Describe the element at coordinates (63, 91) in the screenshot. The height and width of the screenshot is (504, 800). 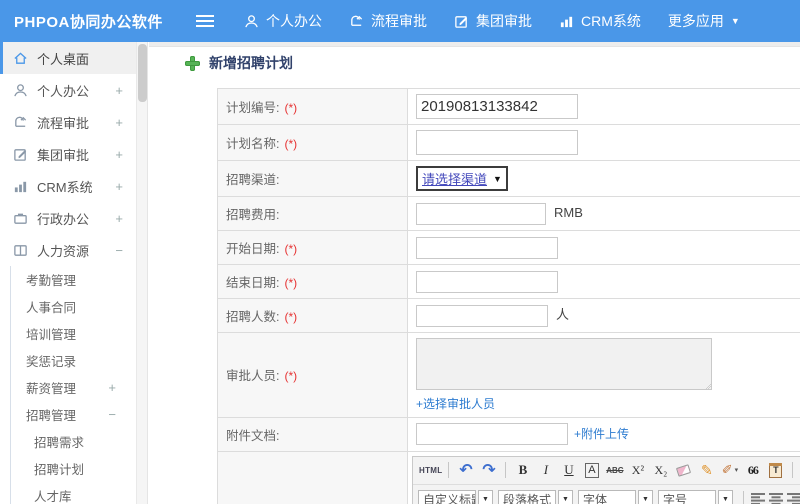
I see `sidebar-item-label: 个人办公` at that location.